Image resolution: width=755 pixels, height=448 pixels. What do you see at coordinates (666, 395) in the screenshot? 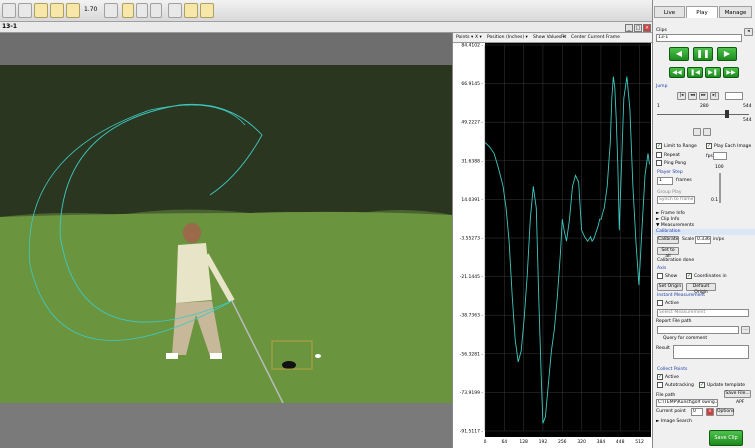
I see `file-path-label: File path` at bounding box center [666, 395].